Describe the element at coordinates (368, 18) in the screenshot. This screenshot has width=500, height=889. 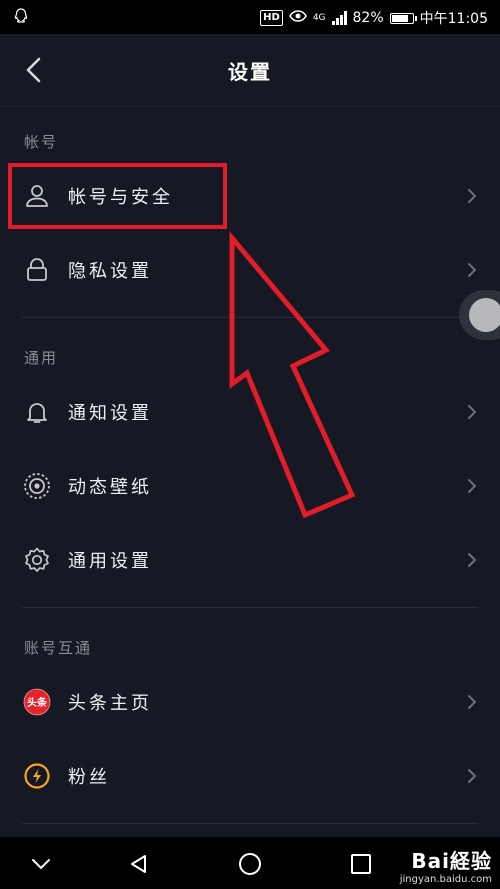
I see `battery-percent: 82%` at that location.